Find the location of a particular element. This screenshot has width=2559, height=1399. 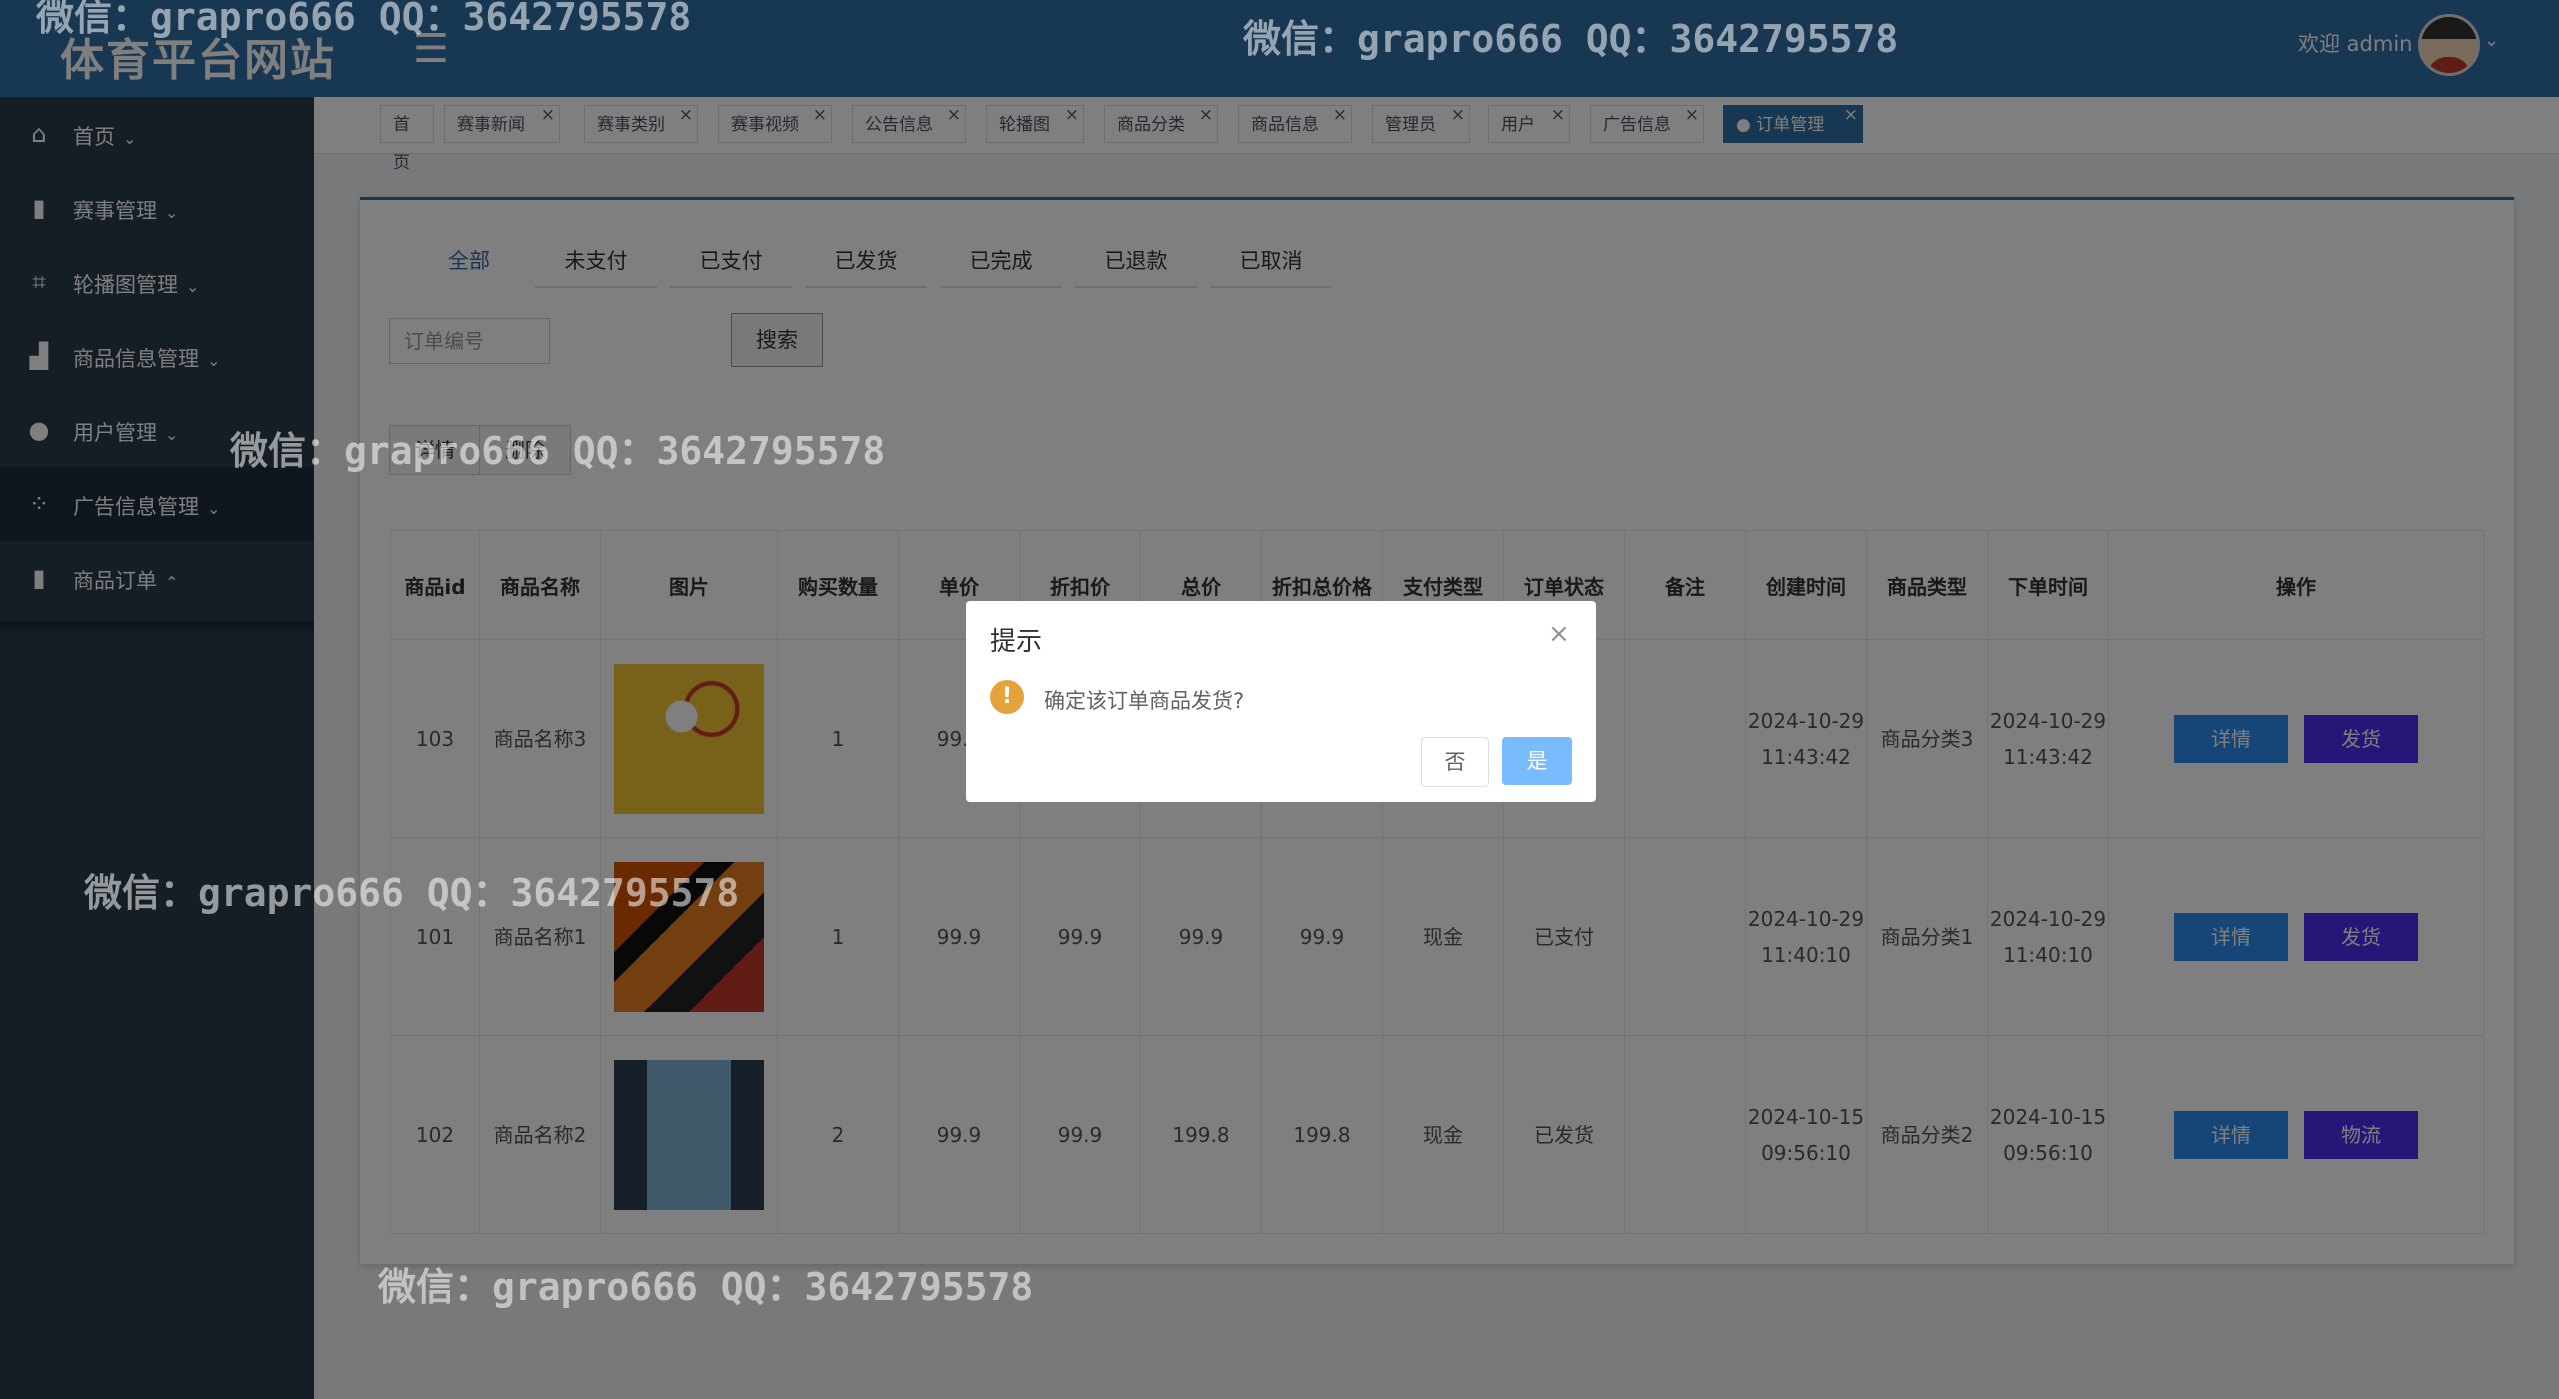

dialog-message: 确定该订单商品发货? is located at coordinates (1144, 701).